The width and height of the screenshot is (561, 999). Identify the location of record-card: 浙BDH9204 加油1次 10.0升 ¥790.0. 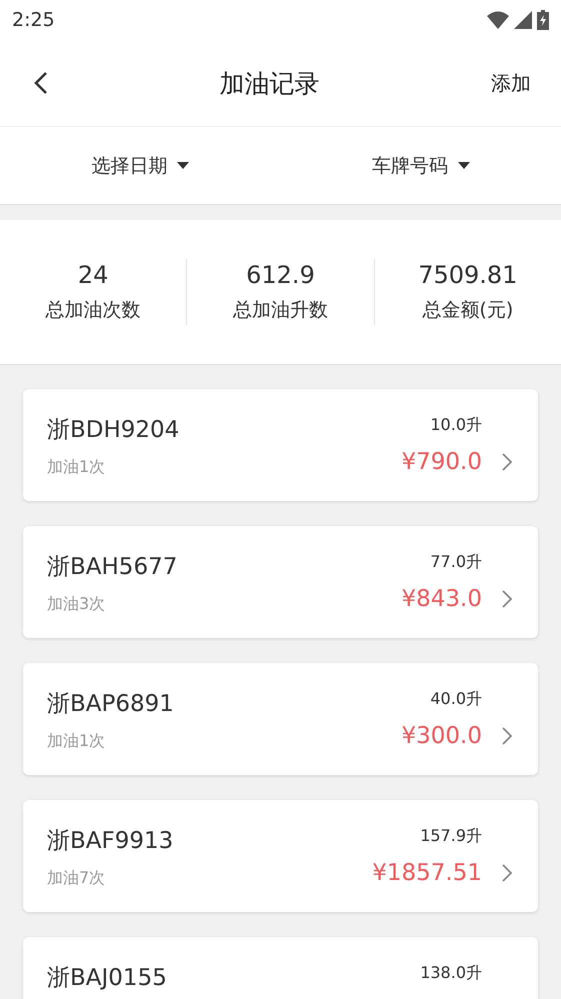
(280, 445).